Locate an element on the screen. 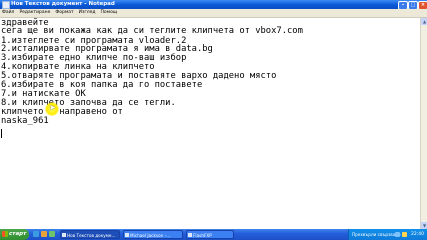  menu-help: Помощ is located at coordinates (109, 13).